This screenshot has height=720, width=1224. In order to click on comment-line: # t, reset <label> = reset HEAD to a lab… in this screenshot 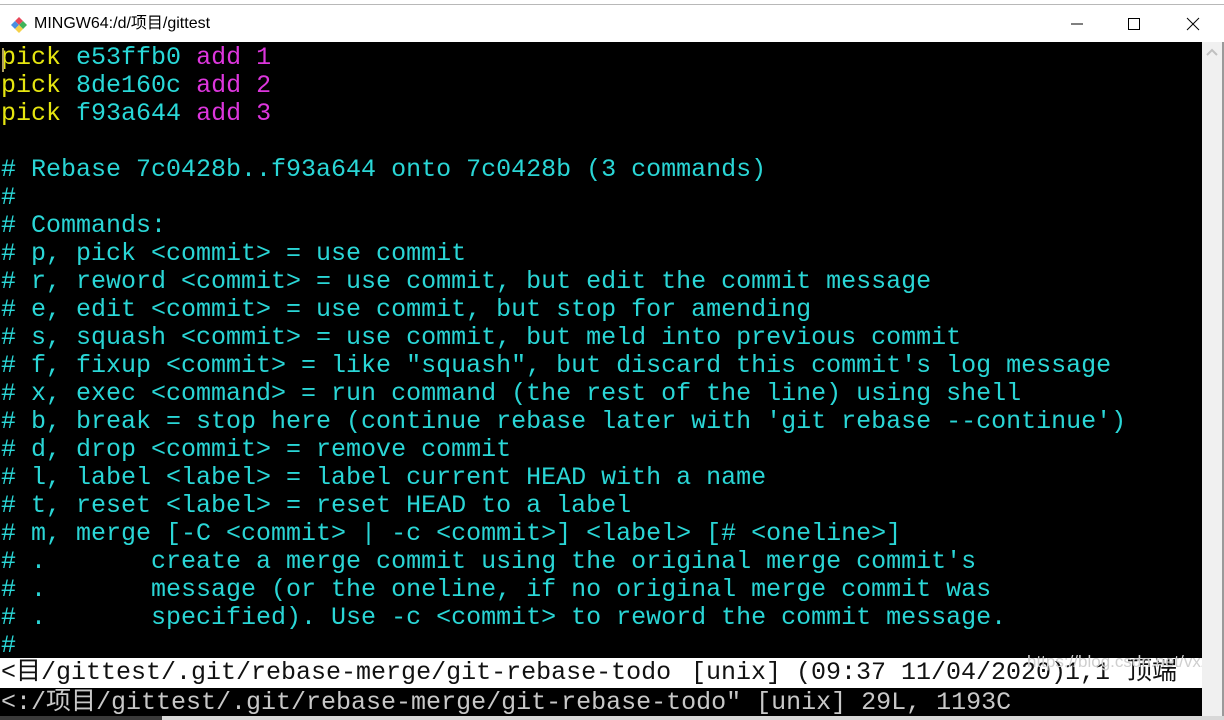, I will do `click(316, 505)`.